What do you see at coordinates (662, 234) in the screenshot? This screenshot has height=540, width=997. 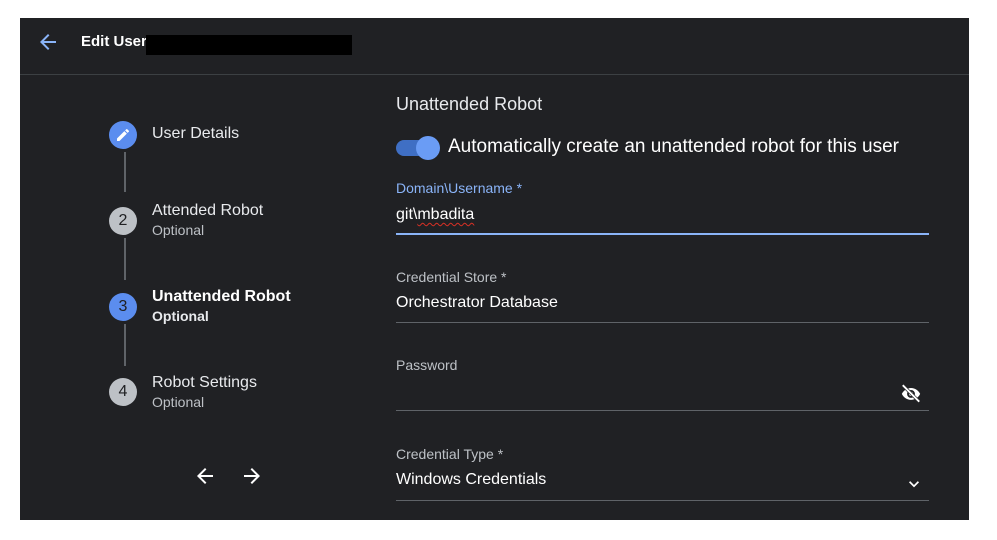 I see `domain-username-underline` at bounding box center [662, 234].